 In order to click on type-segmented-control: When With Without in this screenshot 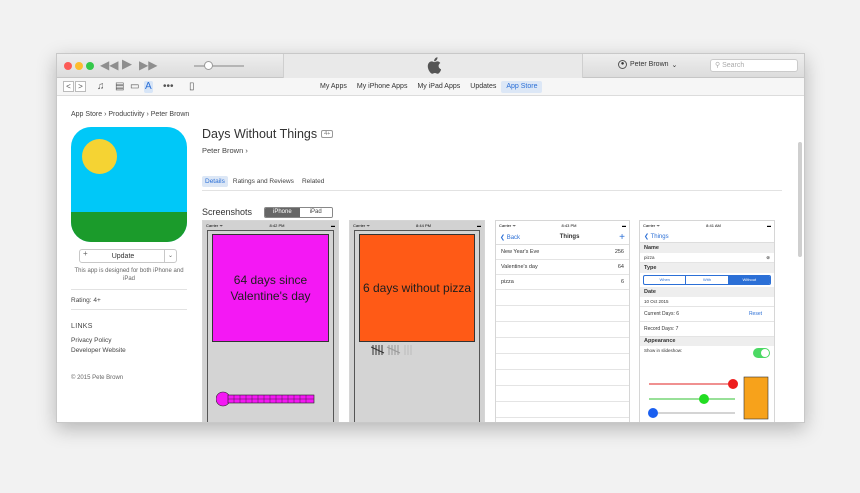, I will do `click(707, 280)`.